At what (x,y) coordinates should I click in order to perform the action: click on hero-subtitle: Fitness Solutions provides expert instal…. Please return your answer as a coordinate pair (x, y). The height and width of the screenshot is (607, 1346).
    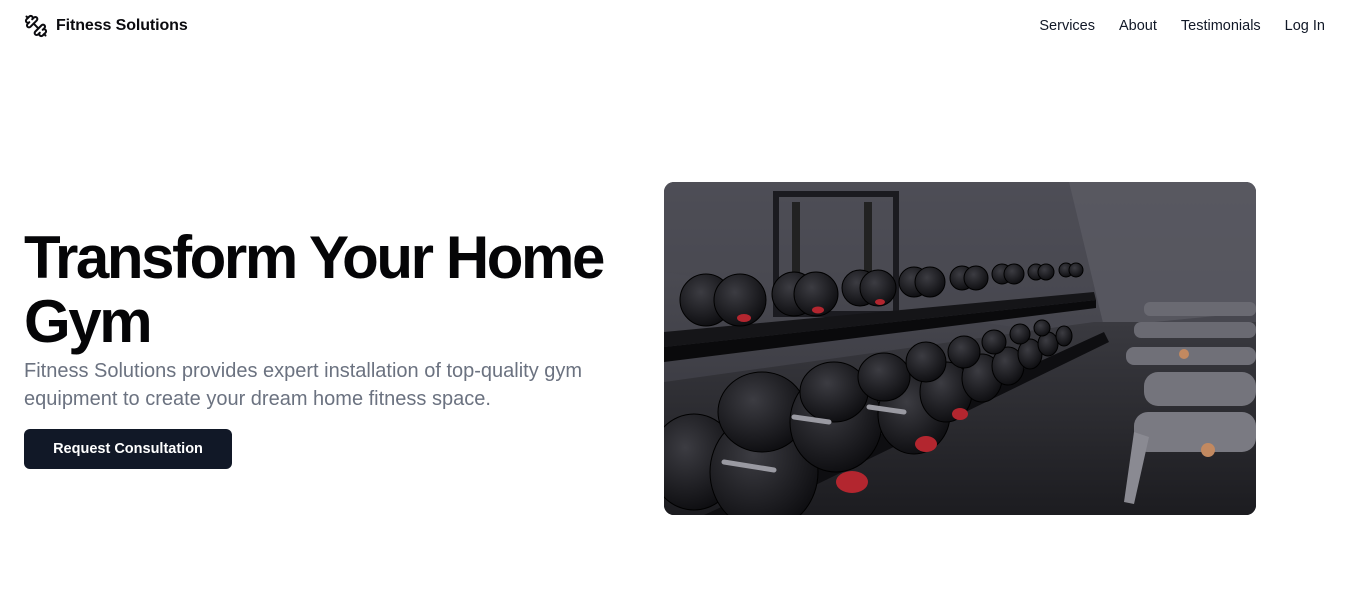
    Looking at the image, I should click on (303, 385).